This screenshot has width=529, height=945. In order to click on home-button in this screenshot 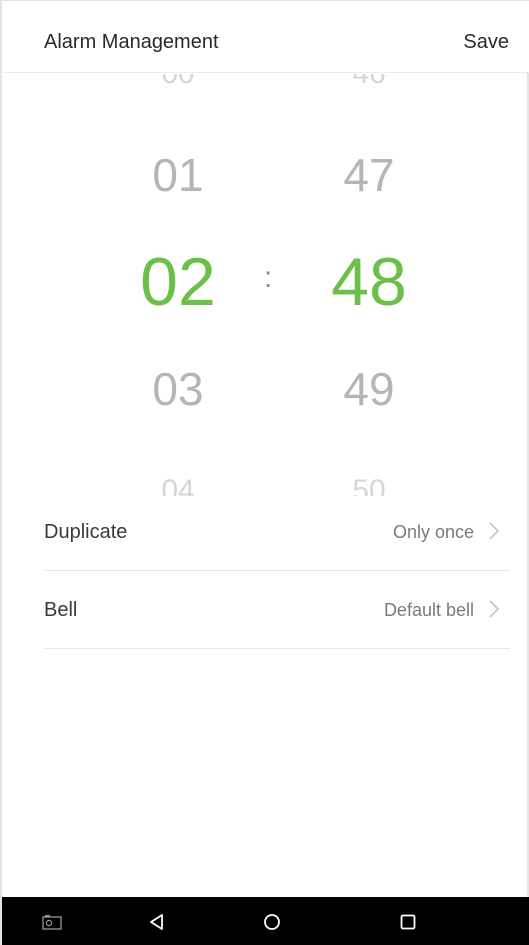, I will do `click(272, 921)`.